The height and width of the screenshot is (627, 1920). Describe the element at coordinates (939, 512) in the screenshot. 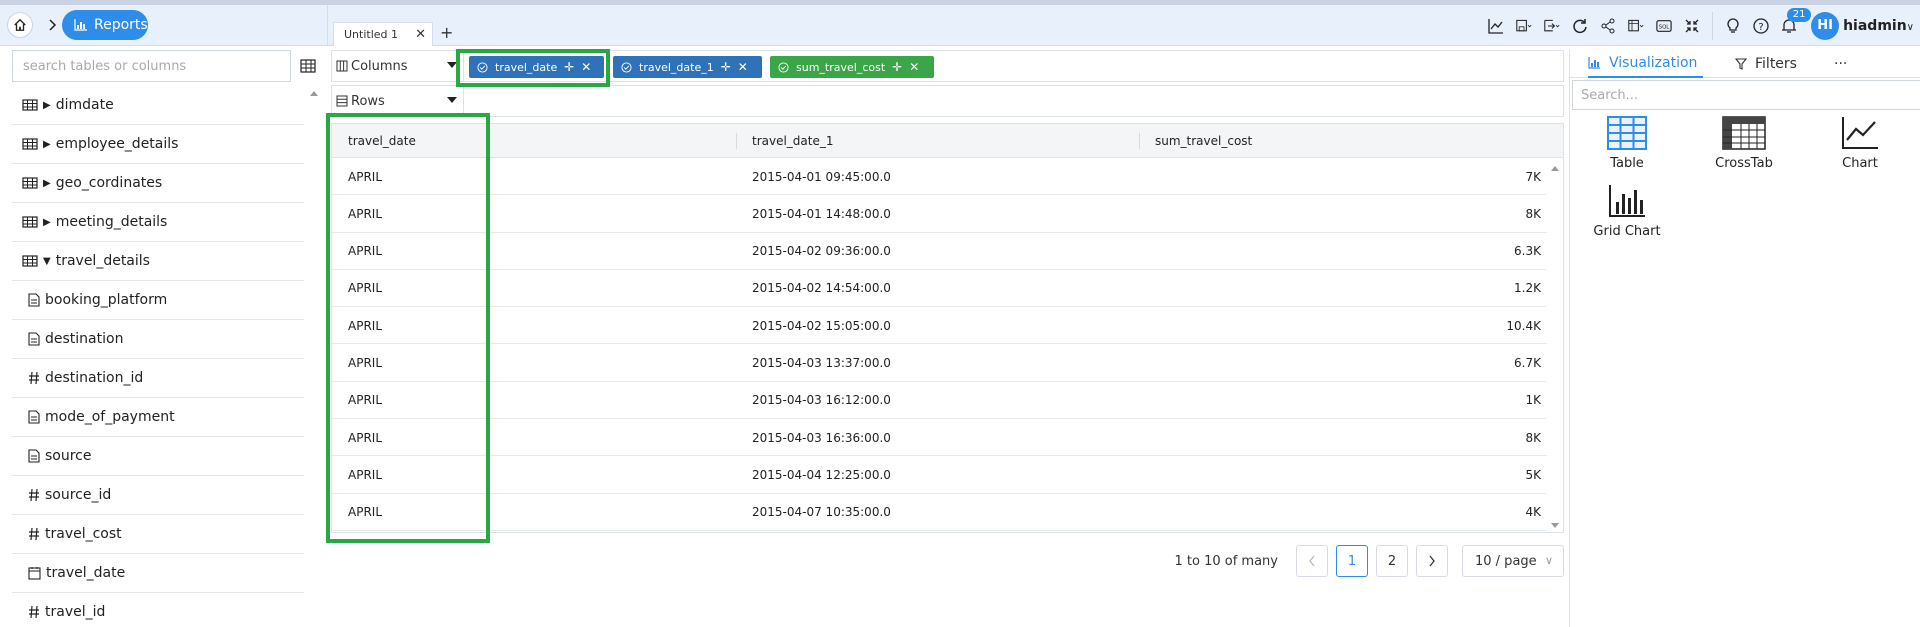

I see `table-row: APRIL 2015-04-07 10:35:00.0 4K` at that location.